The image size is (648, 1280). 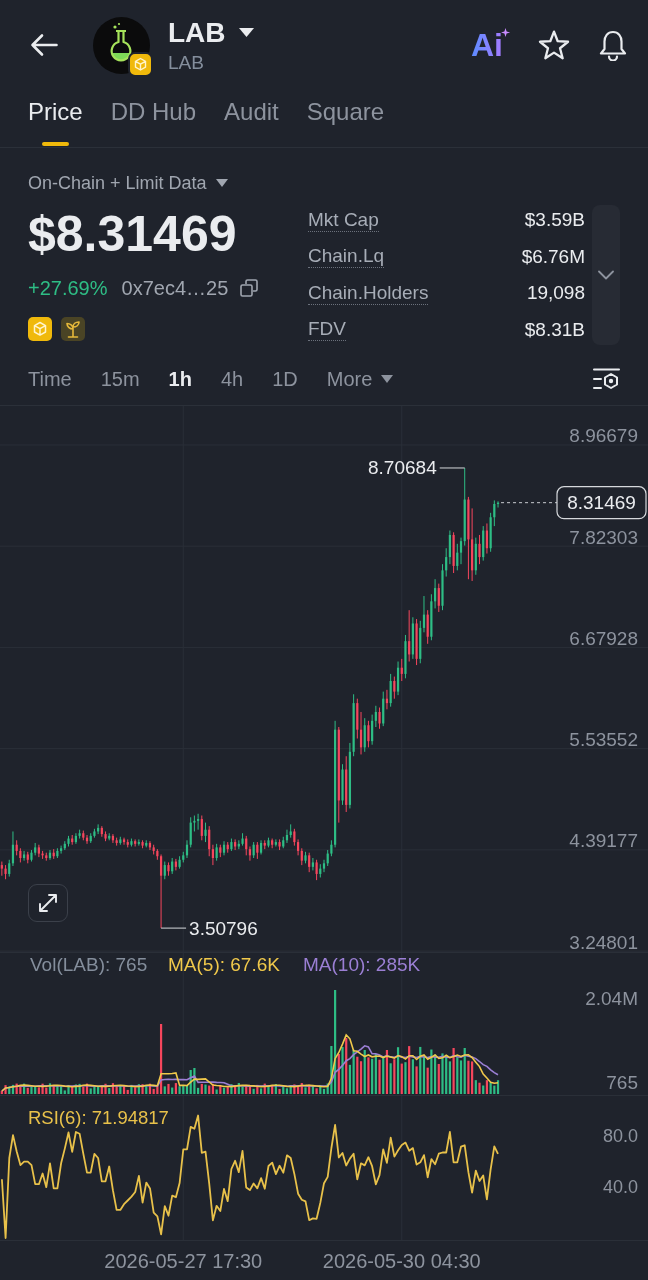 What do you see at coordinates (285, 379) in the screenshot?
I see `interval-tab: 1D` at bounding box center [285, 379].